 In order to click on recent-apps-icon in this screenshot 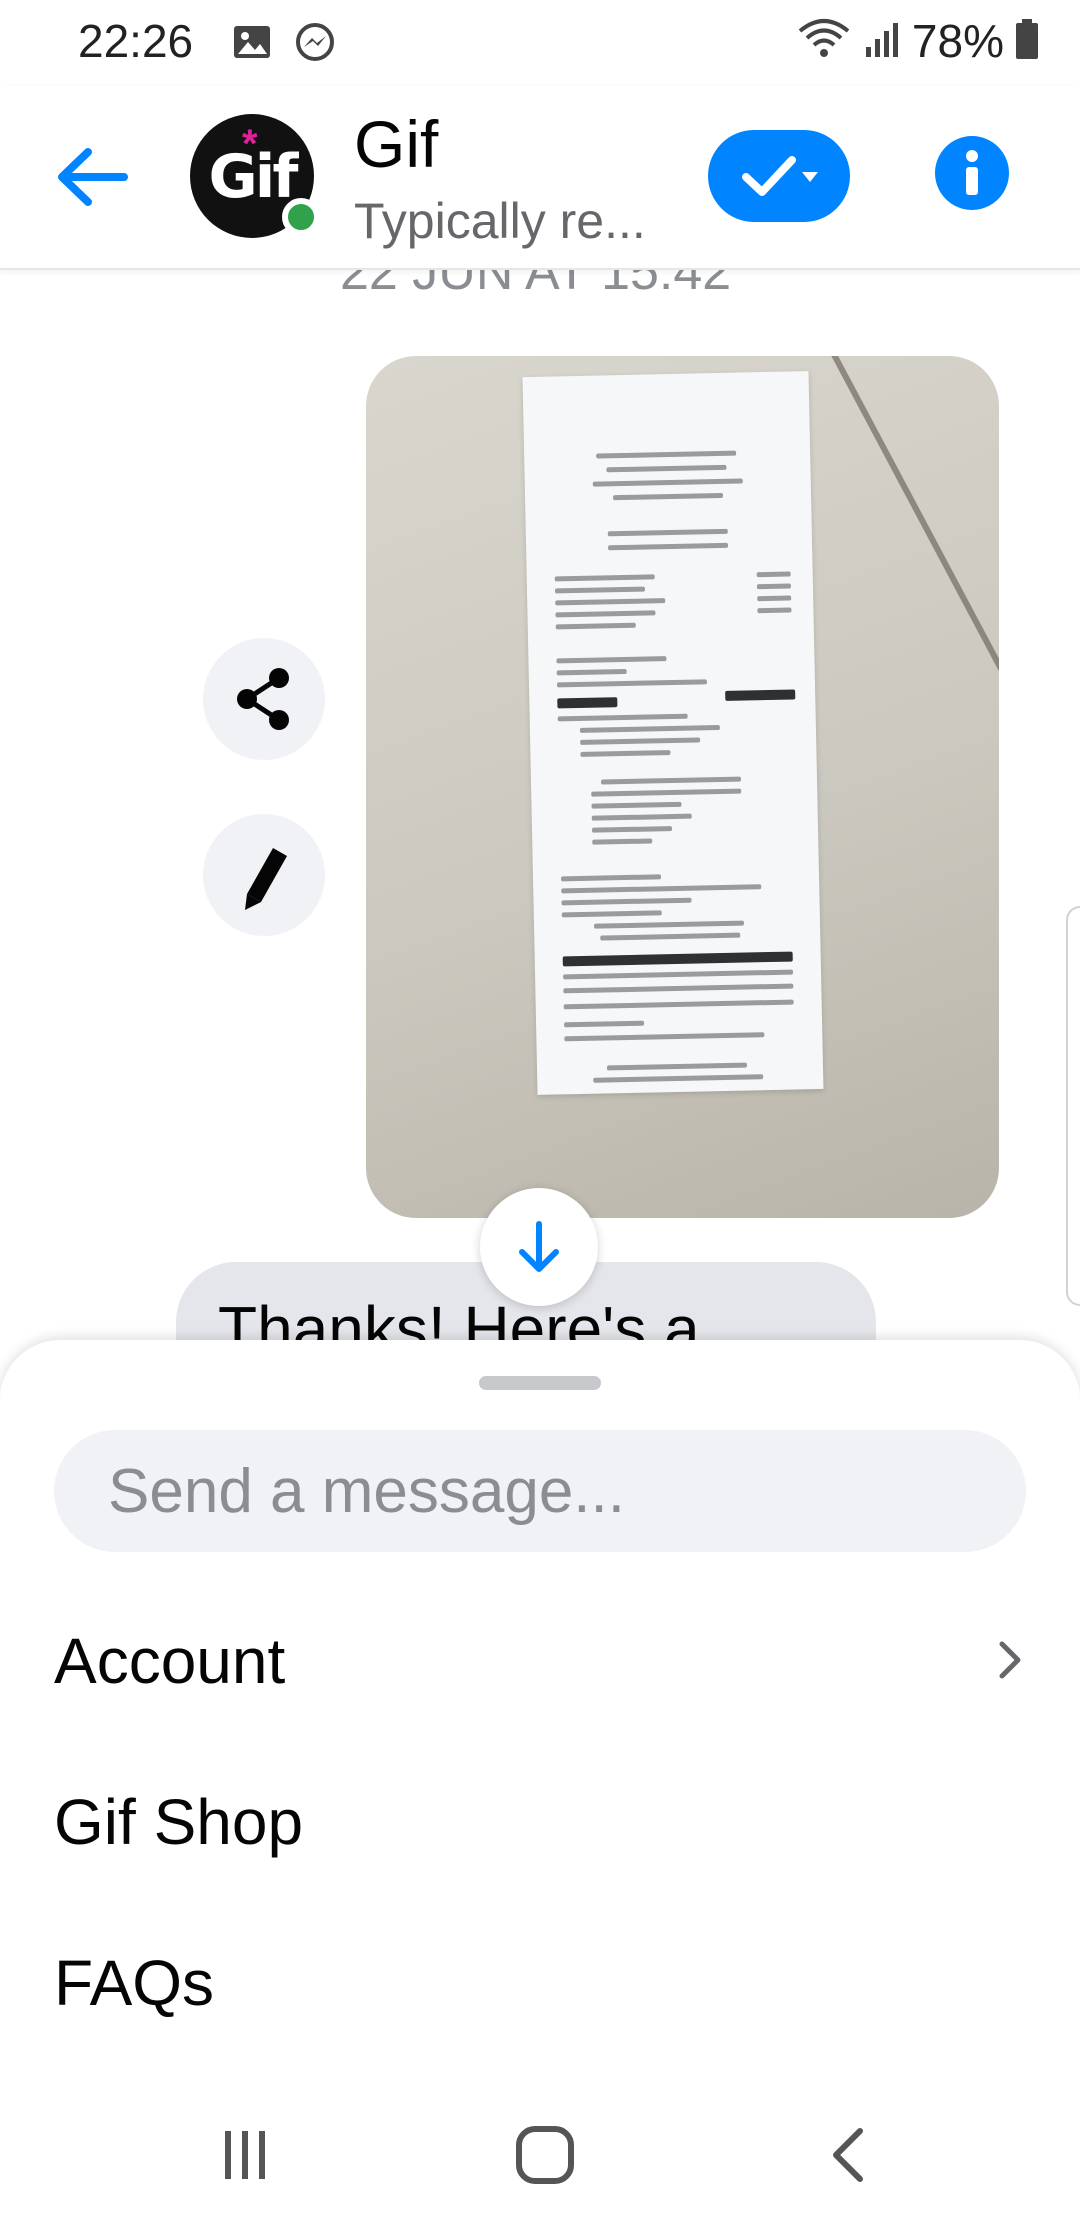, I will do `click(245, 2155)`.